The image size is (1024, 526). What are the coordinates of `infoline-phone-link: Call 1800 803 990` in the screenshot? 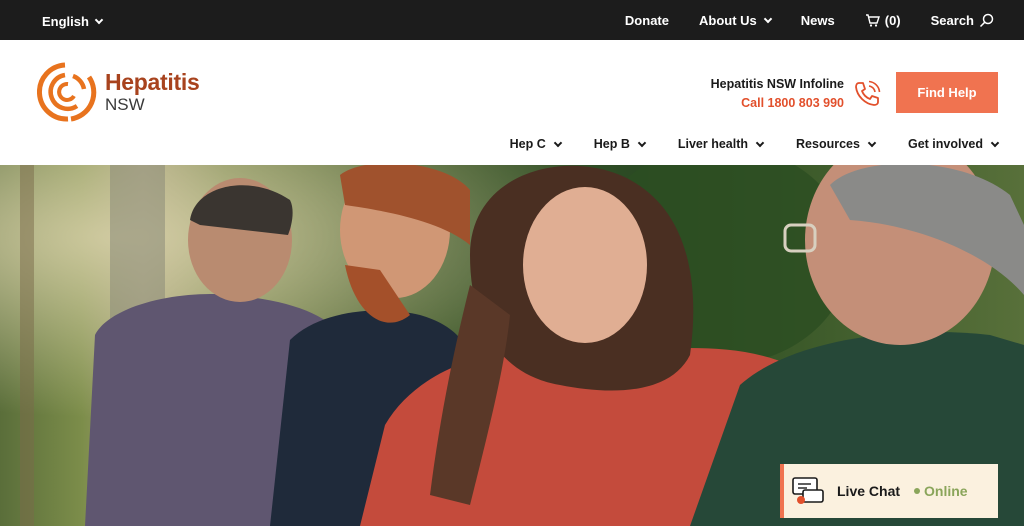 It's located at (777, 103).